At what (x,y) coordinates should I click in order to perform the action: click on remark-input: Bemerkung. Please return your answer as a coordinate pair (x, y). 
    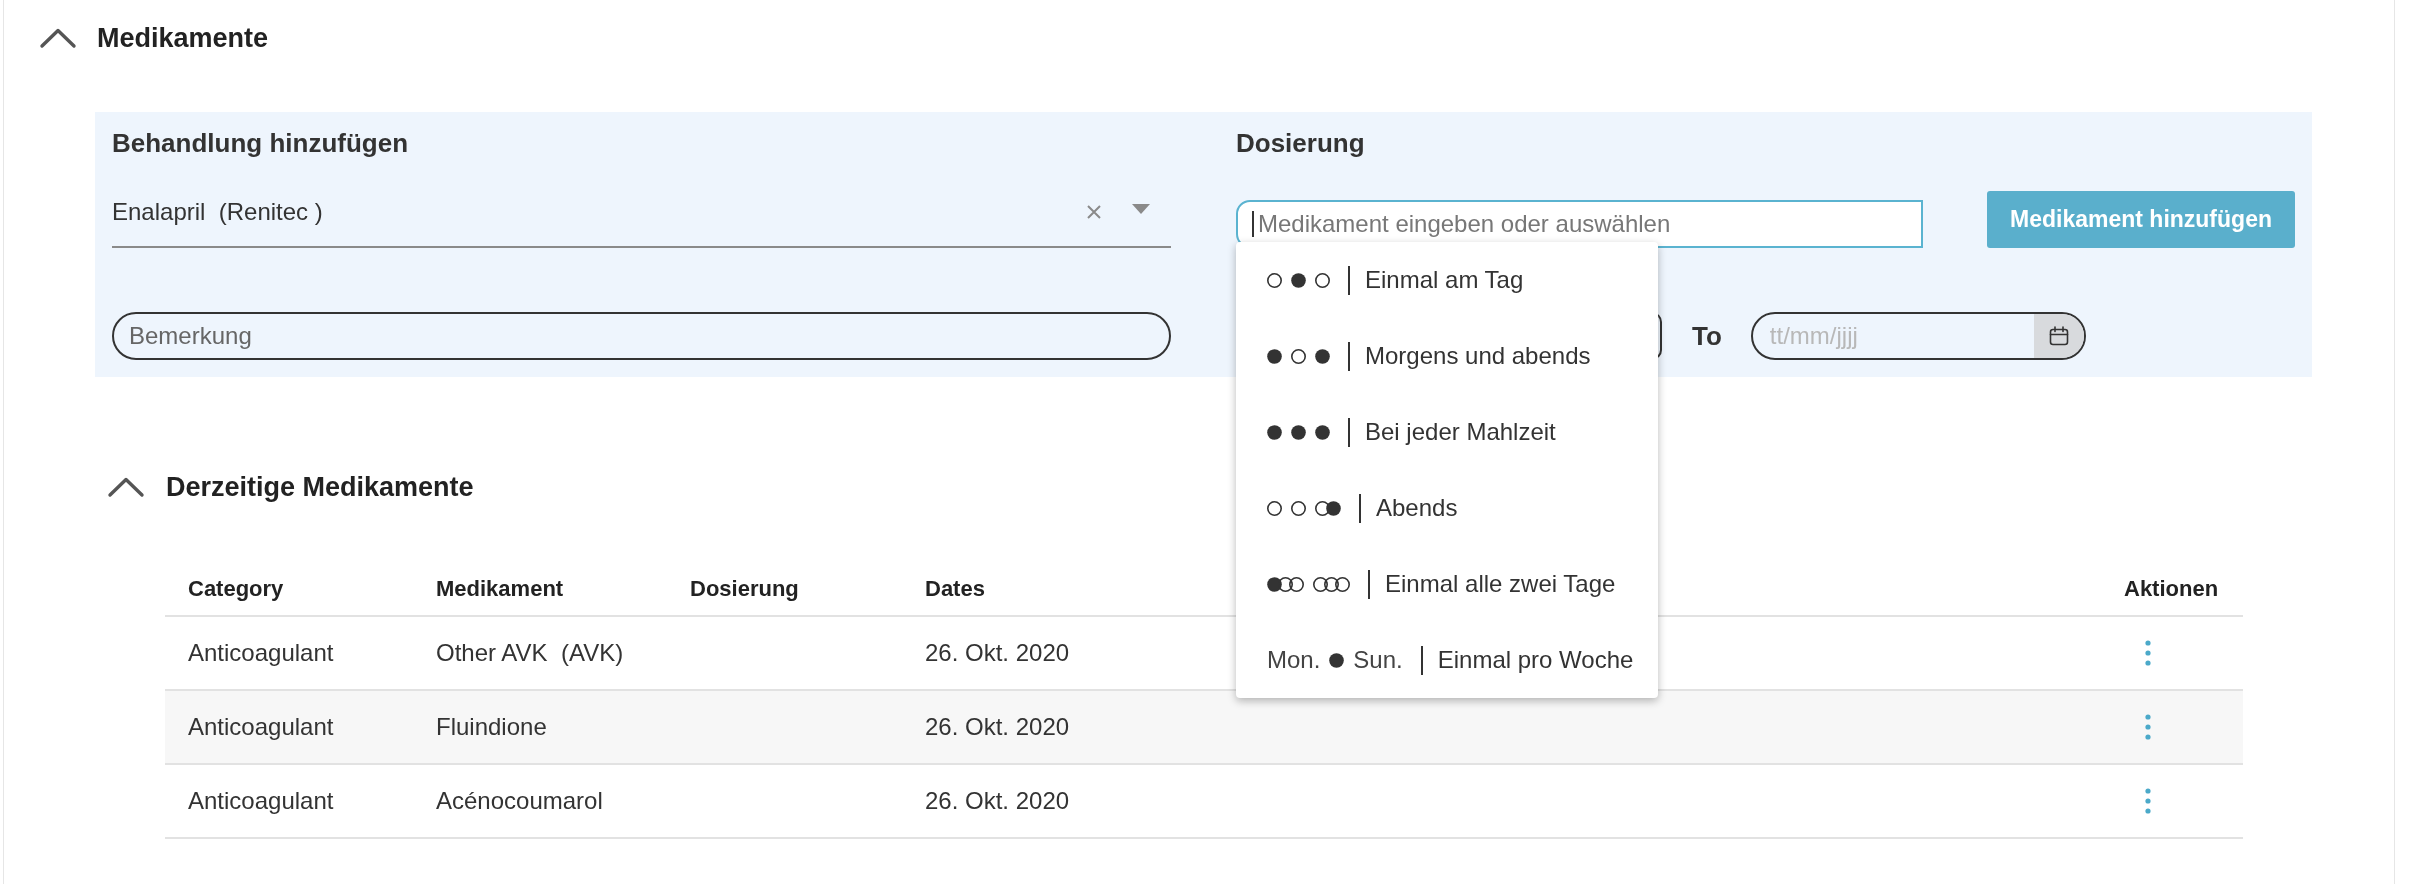
    Looking at the image, I should click on (641, 336).